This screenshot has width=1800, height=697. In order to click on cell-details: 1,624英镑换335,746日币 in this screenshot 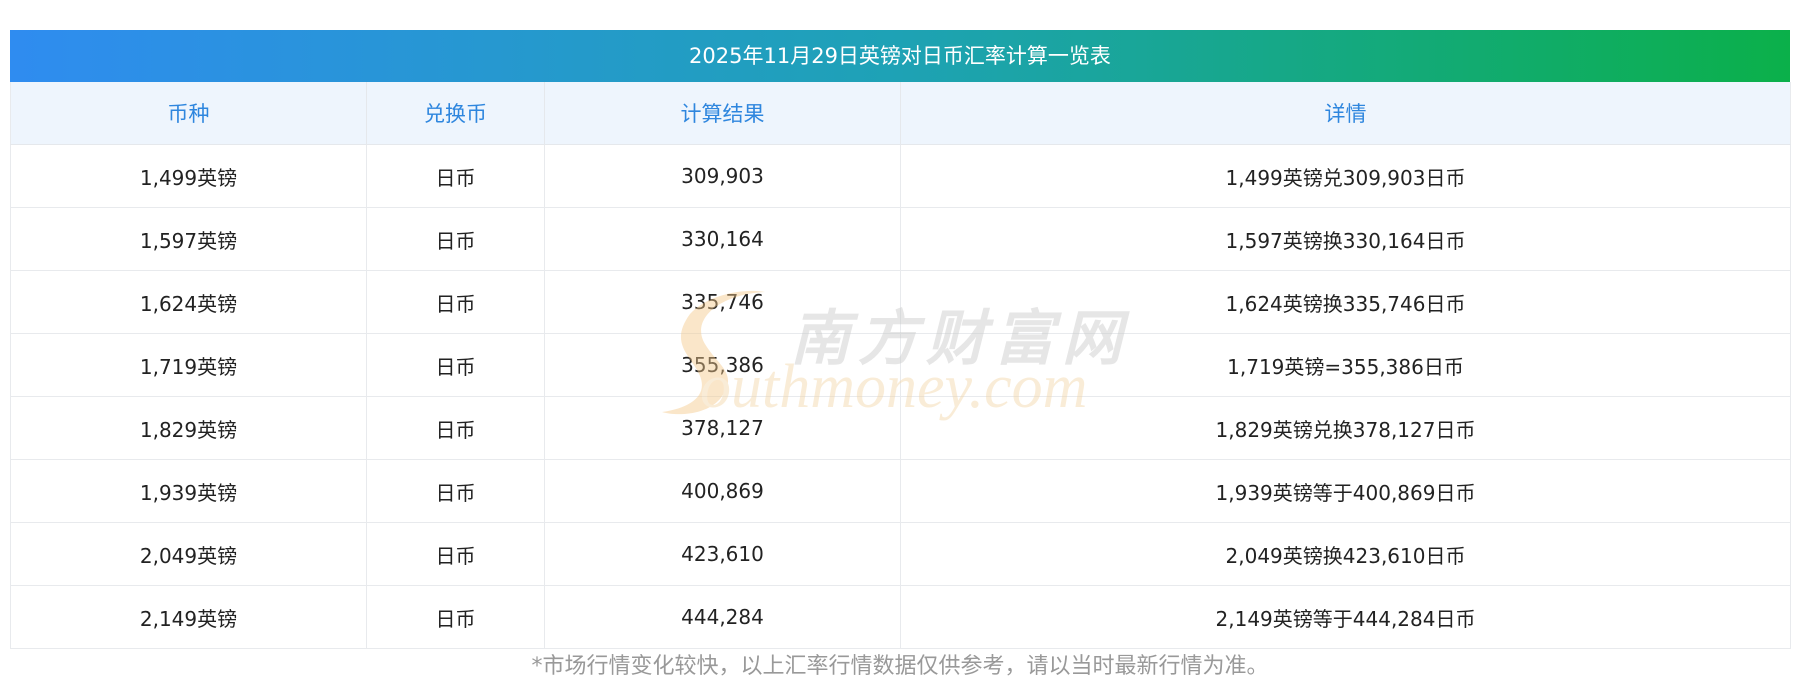, I will do `click(1345, 302)`.